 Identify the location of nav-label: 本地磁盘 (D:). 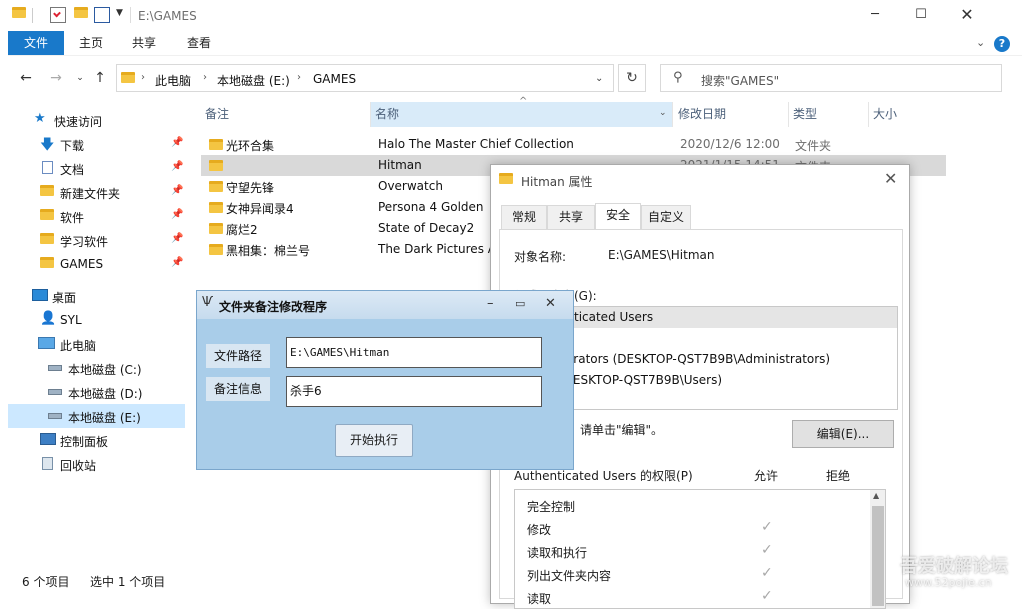
(105, 394).